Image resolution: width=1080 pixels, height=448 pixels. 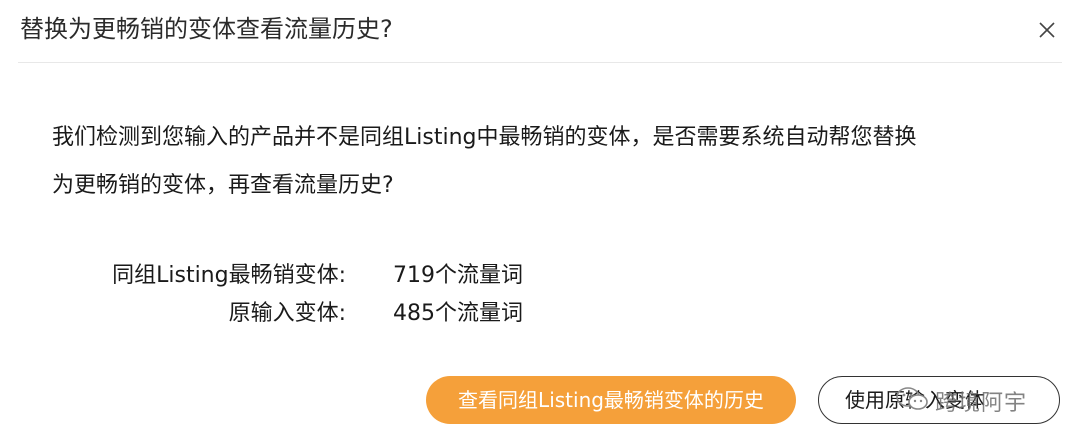 What do you see at coordinates (287, 313) in the screenshot?
I see `stat-label: 原输入变体:` at bounding box center [287, 313].